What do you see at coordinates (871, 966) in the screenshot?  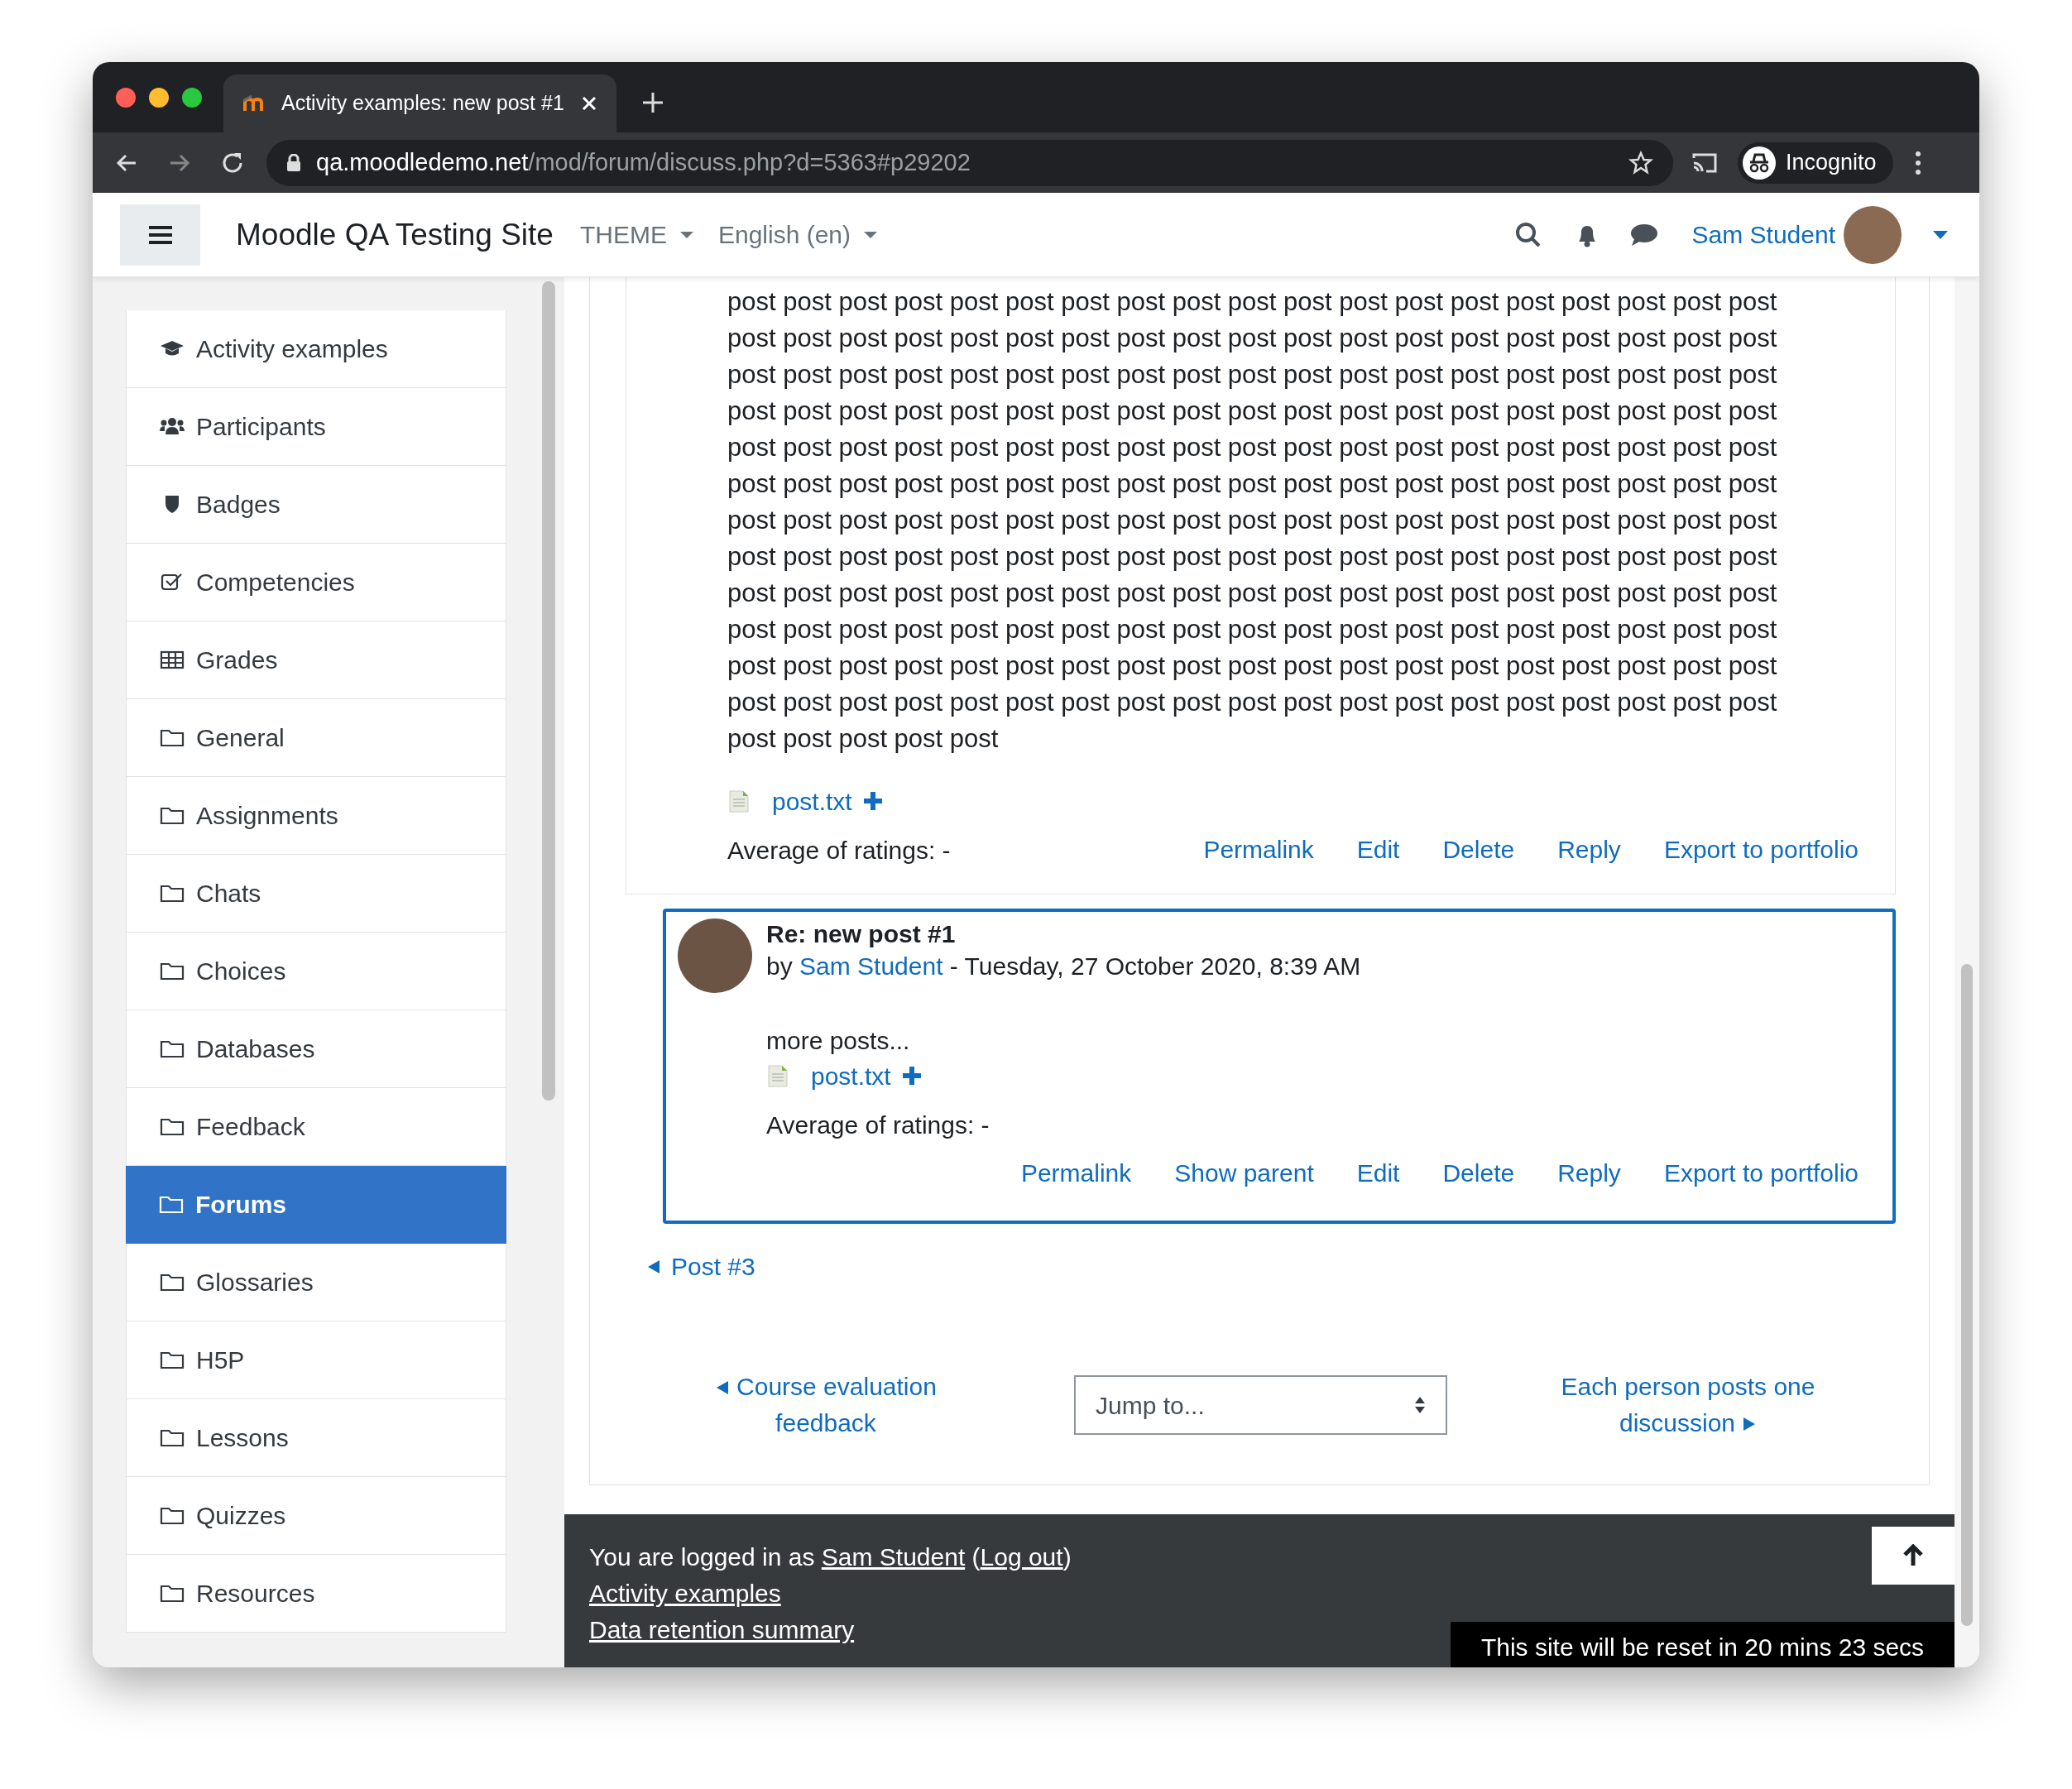 I see `author-link: Sam Student` at bounding box center [871, 966].